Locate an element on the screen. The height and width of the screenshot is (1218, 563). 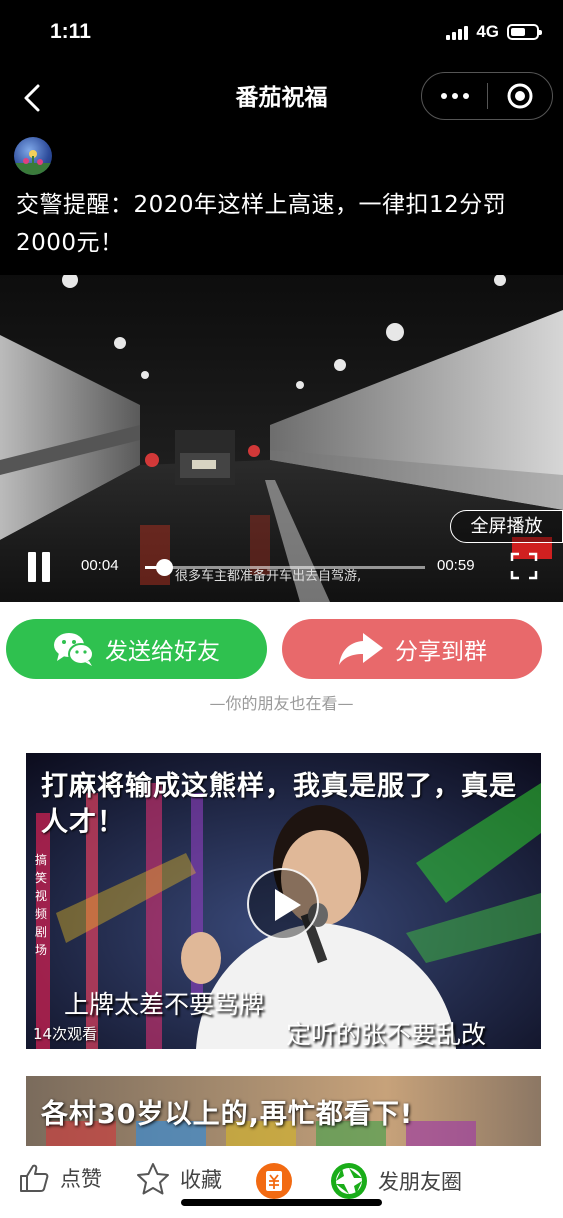
share-moments-button: 发朋友圈 is located at coordinates (396, 1181).